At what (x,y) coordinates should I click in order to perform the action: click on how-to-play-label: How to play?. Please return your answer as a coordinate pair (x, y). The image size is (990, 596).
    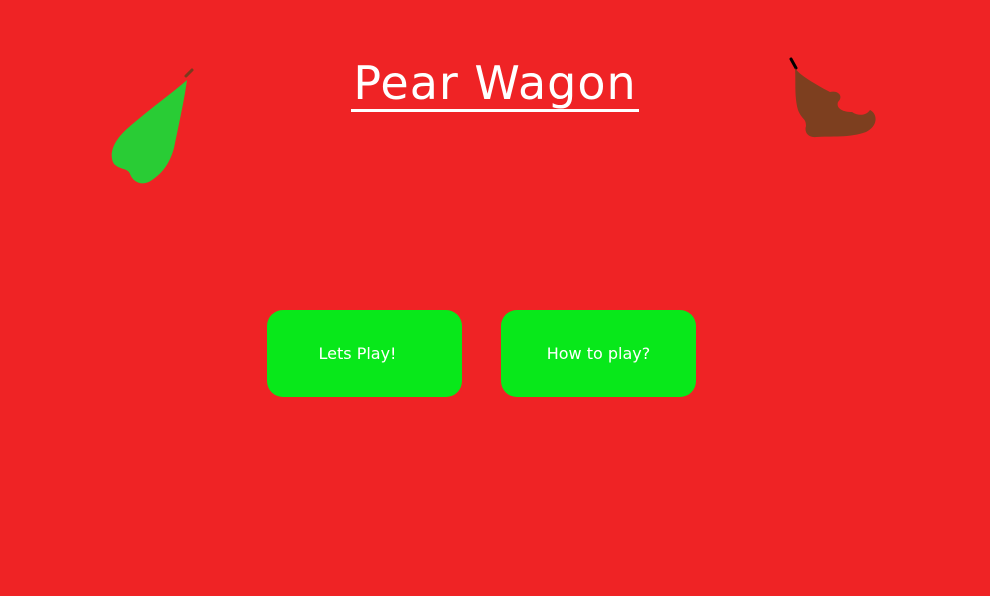
    Looking at the image, I should click on (598, 353).